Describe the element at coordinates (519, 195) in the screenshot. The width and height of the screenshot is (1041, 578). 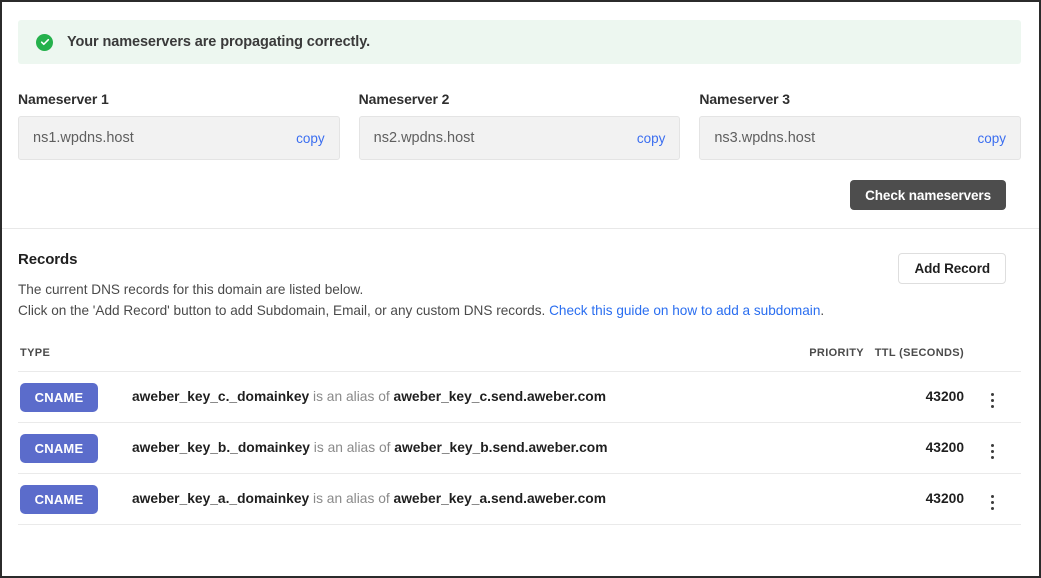
I see `check-nameservers-row: Check nameservers` at that location.